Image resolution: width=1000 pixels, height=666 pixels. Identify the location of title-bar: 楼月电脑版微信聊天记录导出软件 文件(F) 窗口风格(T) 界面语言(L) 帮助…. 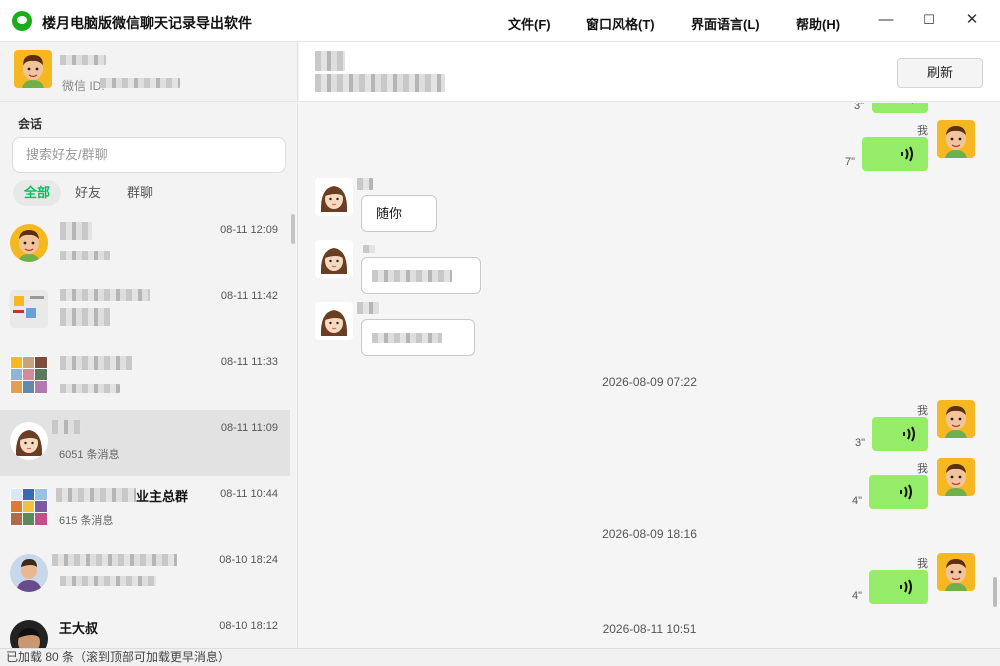
(500, 21).